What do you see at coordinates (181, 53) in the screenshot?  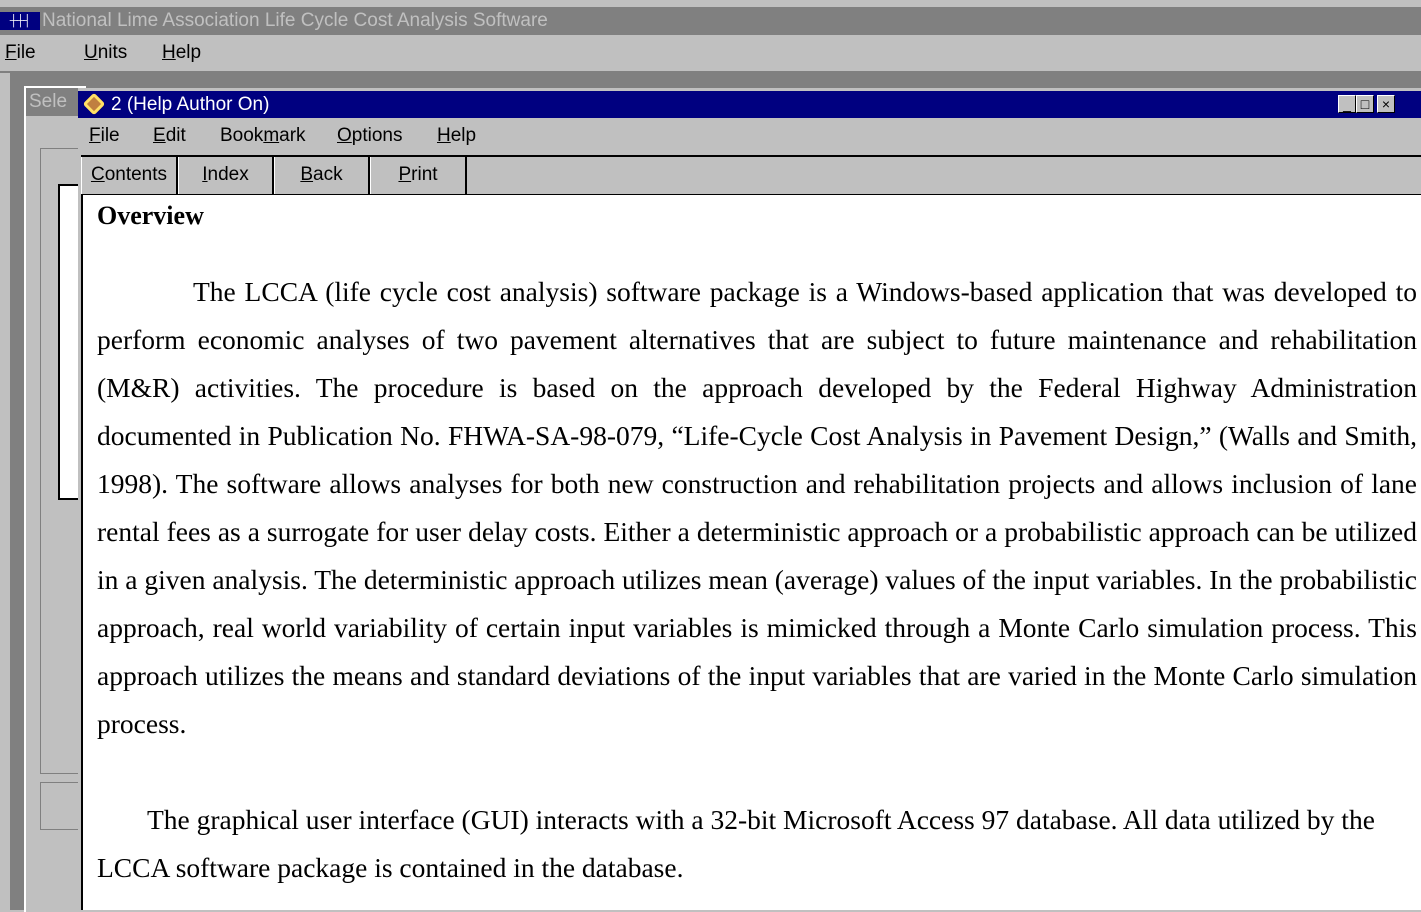 I see `app-menu-help: Help` at bounding box center [181, 53].